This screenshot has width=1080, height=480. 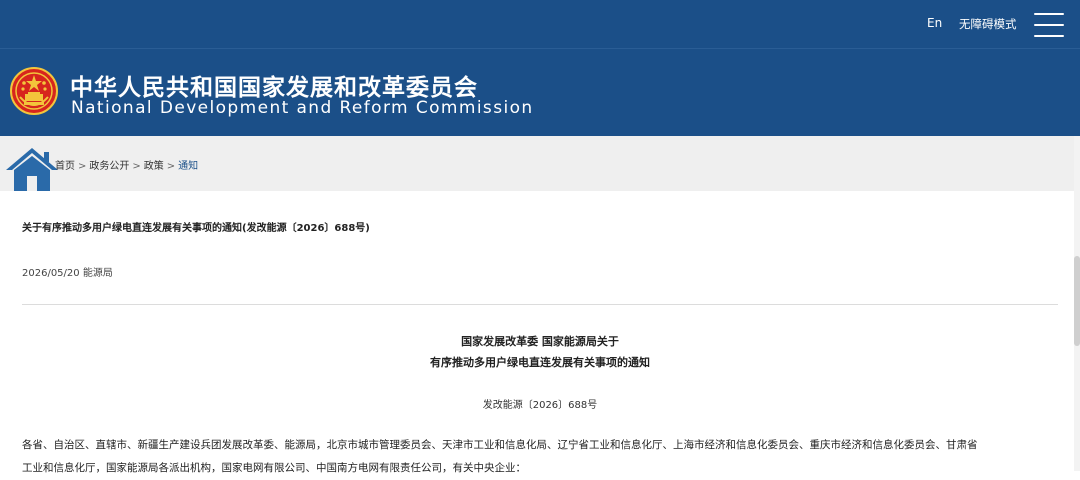 I want to click on breadcrumb-open-government: 政务公开, so click(x=109, y=166).